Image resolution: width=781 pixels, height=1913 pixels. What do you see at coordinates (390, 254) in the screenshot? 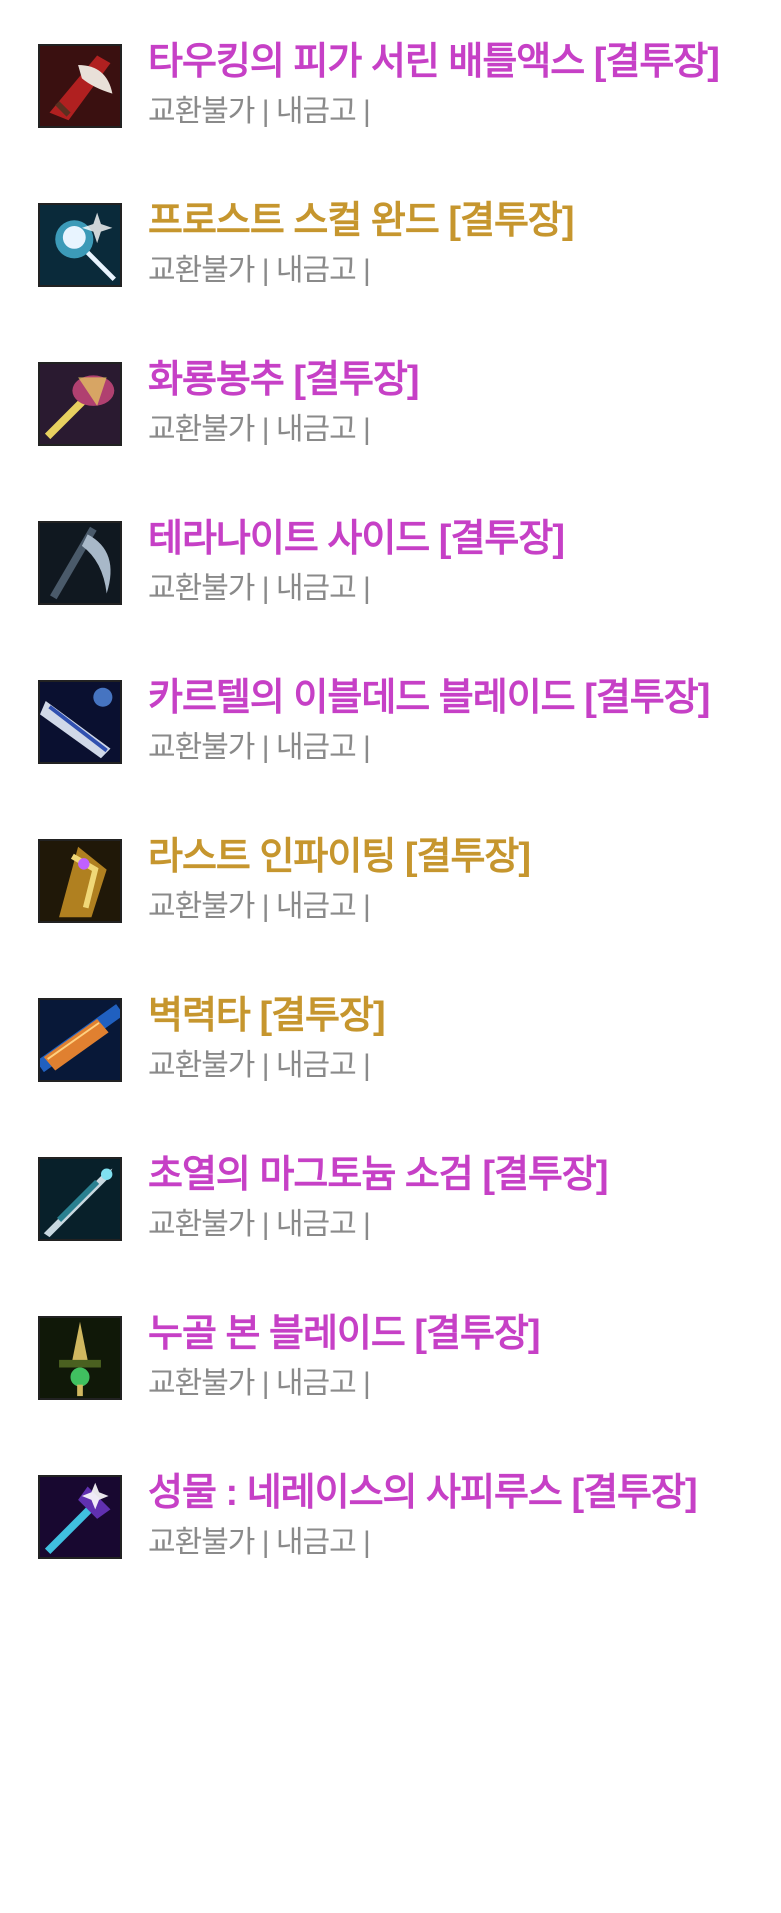
I see `item-row: 프로스트 스컬 완드 [결투장] 교환불가 | 내금고 |` at bounding box center [390, 254].